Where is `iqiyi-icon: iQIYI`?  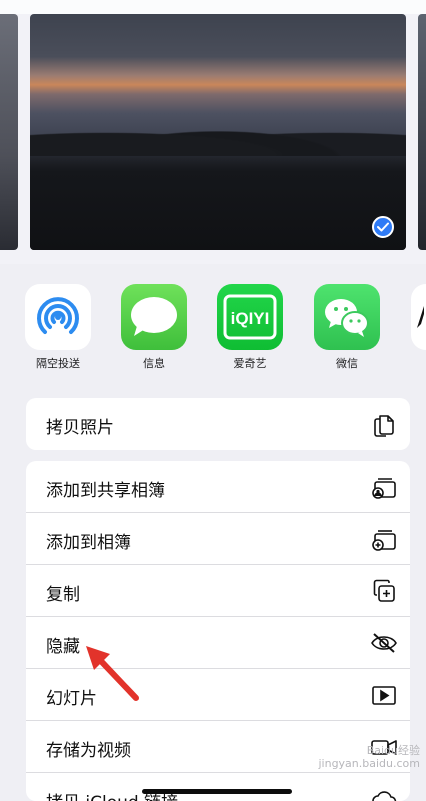 iqiyi-icon: iQIYI is located at coordinates (250, 317).